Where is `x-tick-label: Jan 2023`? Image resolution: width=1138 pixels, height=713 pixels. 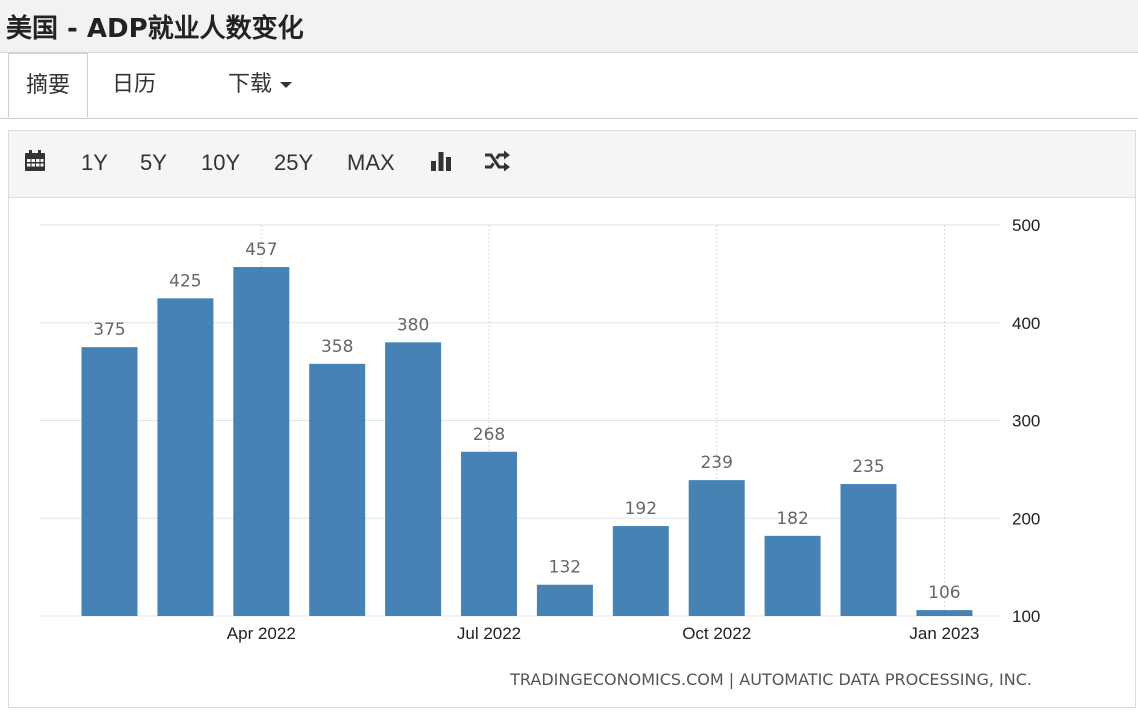 x-tick-label: Jan 2023 is located at coordinates (944, 633).